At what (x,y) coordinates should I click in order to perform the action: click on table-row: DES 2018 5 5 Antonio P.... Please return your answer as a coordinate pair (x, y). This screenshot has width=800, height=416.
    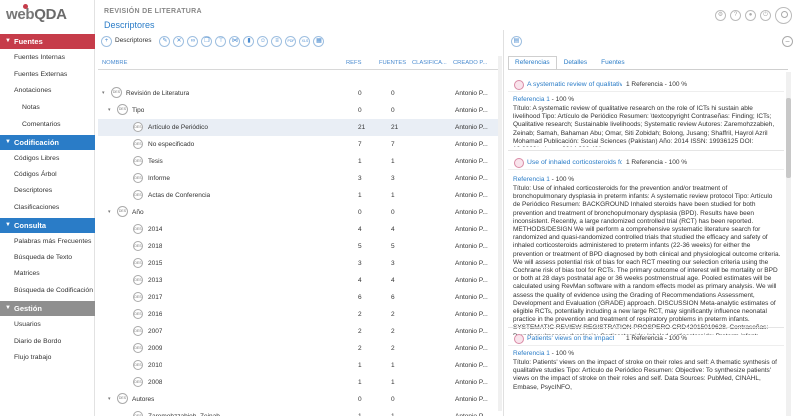
    Looking at the image, I should click on (298, 246).